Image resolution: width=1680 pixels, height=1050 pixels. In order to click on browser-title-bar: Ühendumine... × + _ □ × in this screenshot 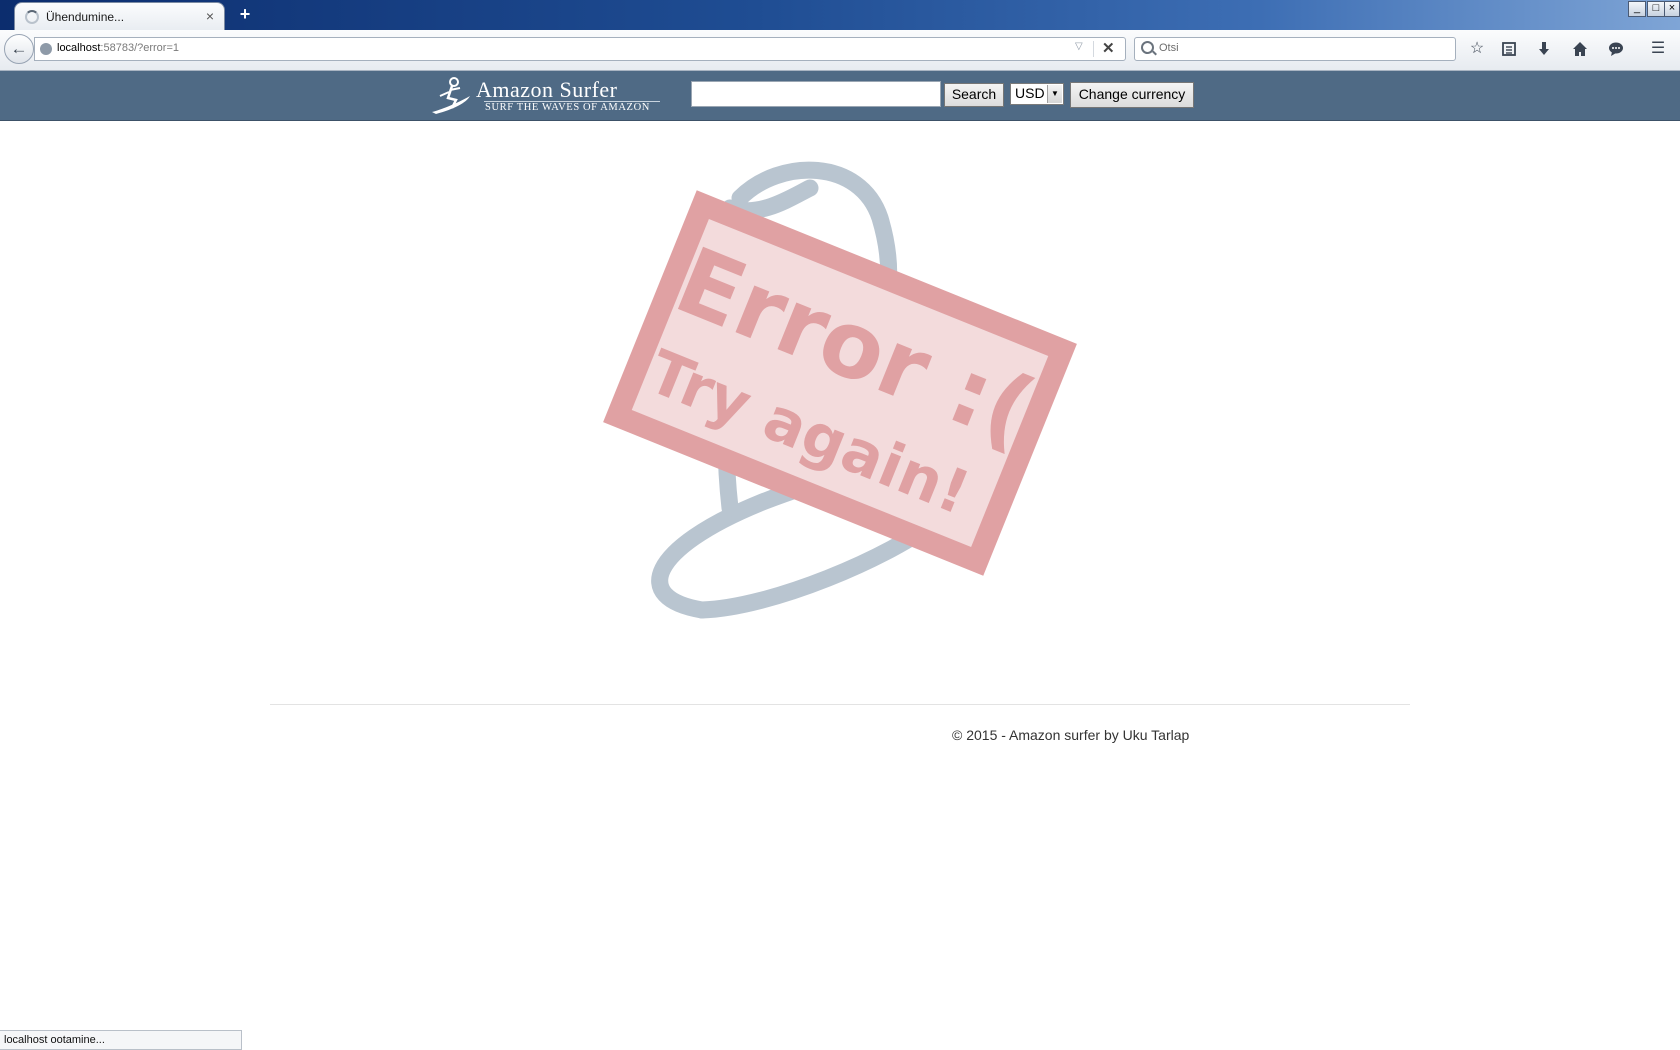, I will do `click(840, 15)`.